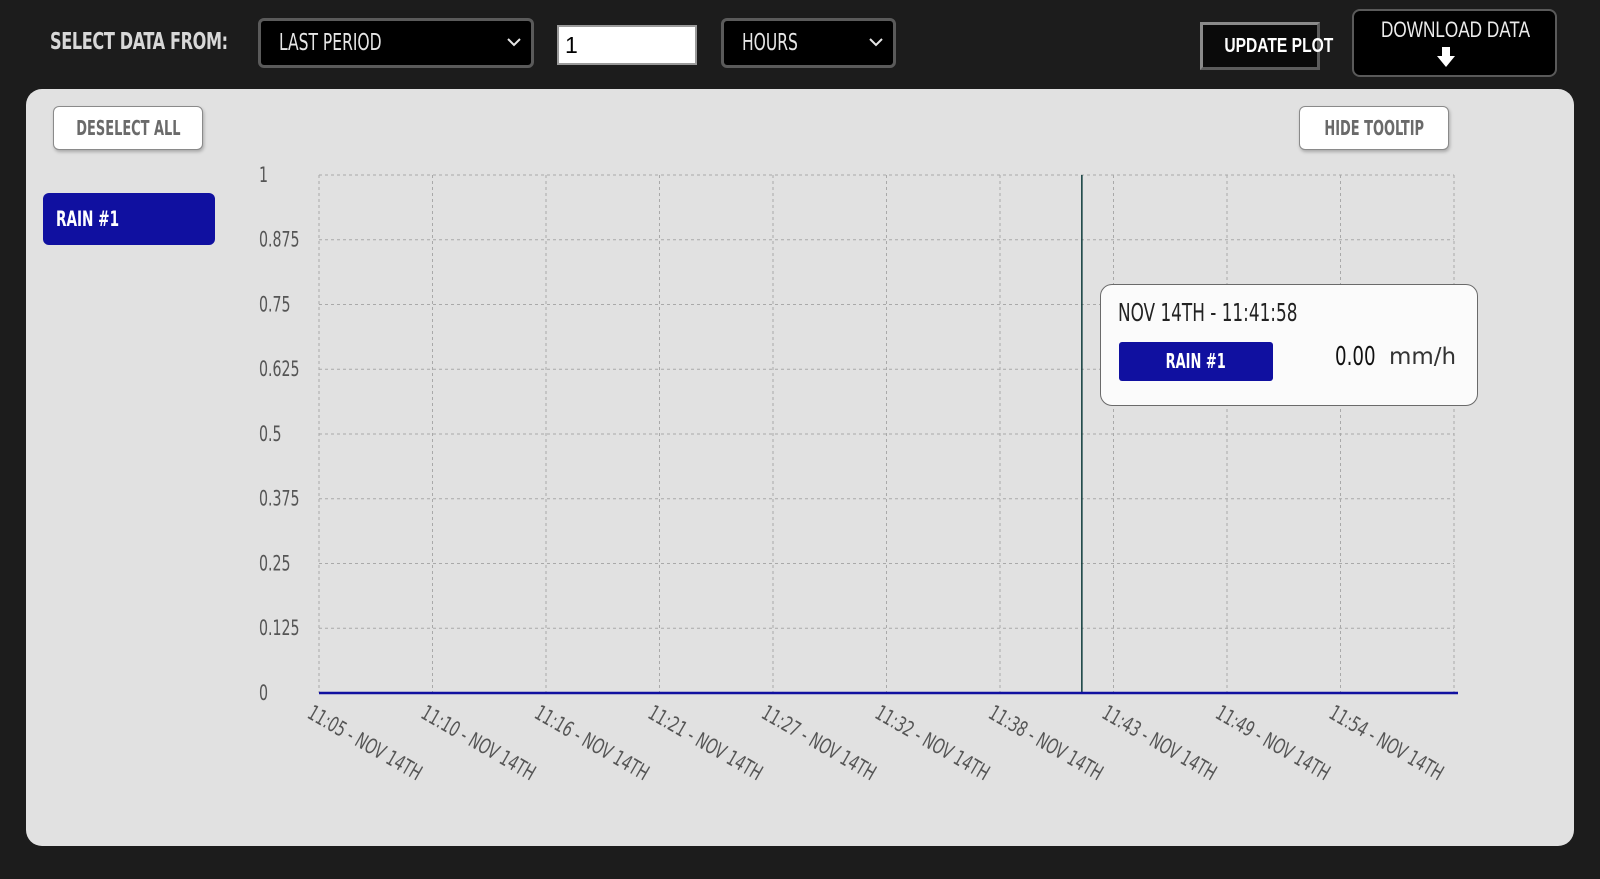 This screenshot has width=1600, height=879. What do you see at coordinates (478, 743) in the screenshot?
I see `x-tick-label: 11:10 - NOV 14TH` at bounding box center [478, 743].